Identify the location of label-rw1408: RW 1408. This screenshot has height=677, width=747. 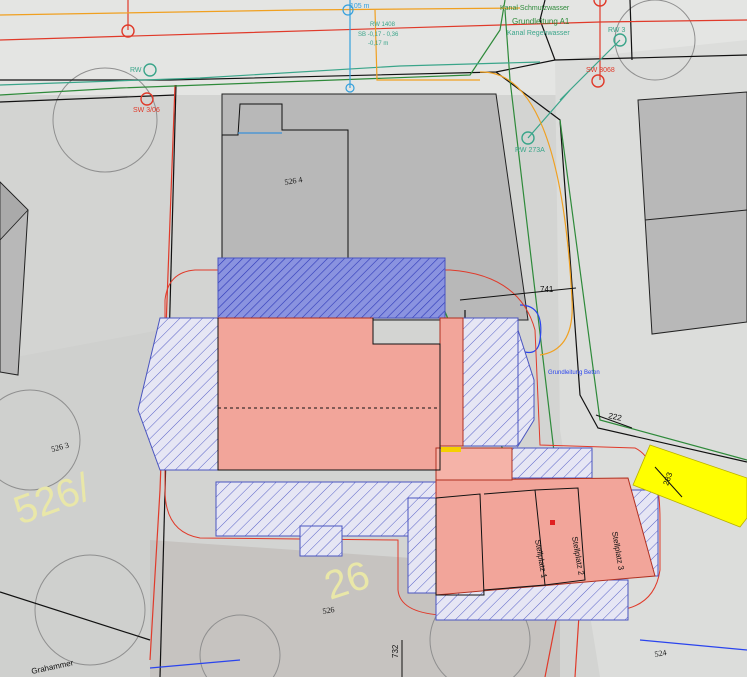
(383, 25).